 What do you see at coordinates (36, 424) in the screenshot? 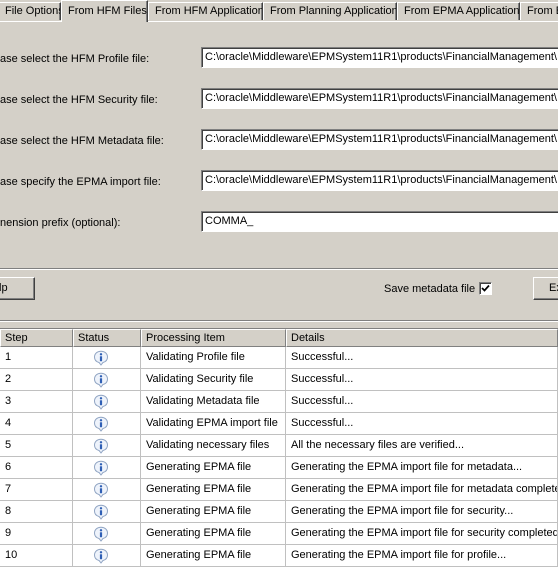
I see `step-cell: 4` at bounding box center [36, 424].